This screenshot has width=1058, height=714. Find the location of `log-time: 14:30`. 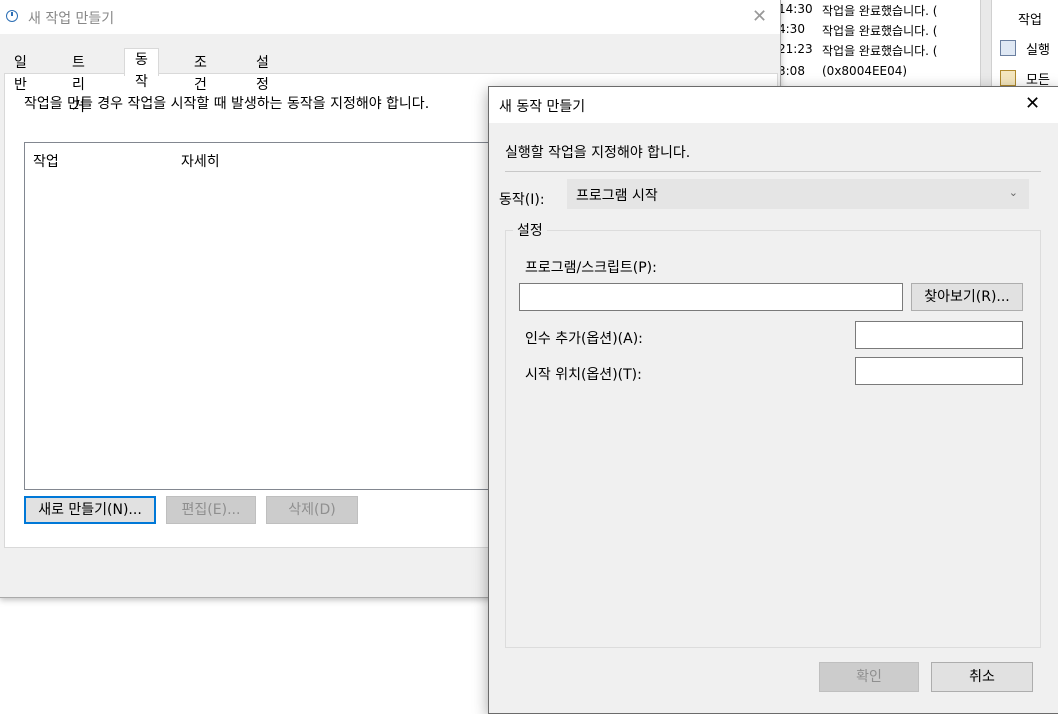

log-time: 14:30 is located at coordinates (795, 9).